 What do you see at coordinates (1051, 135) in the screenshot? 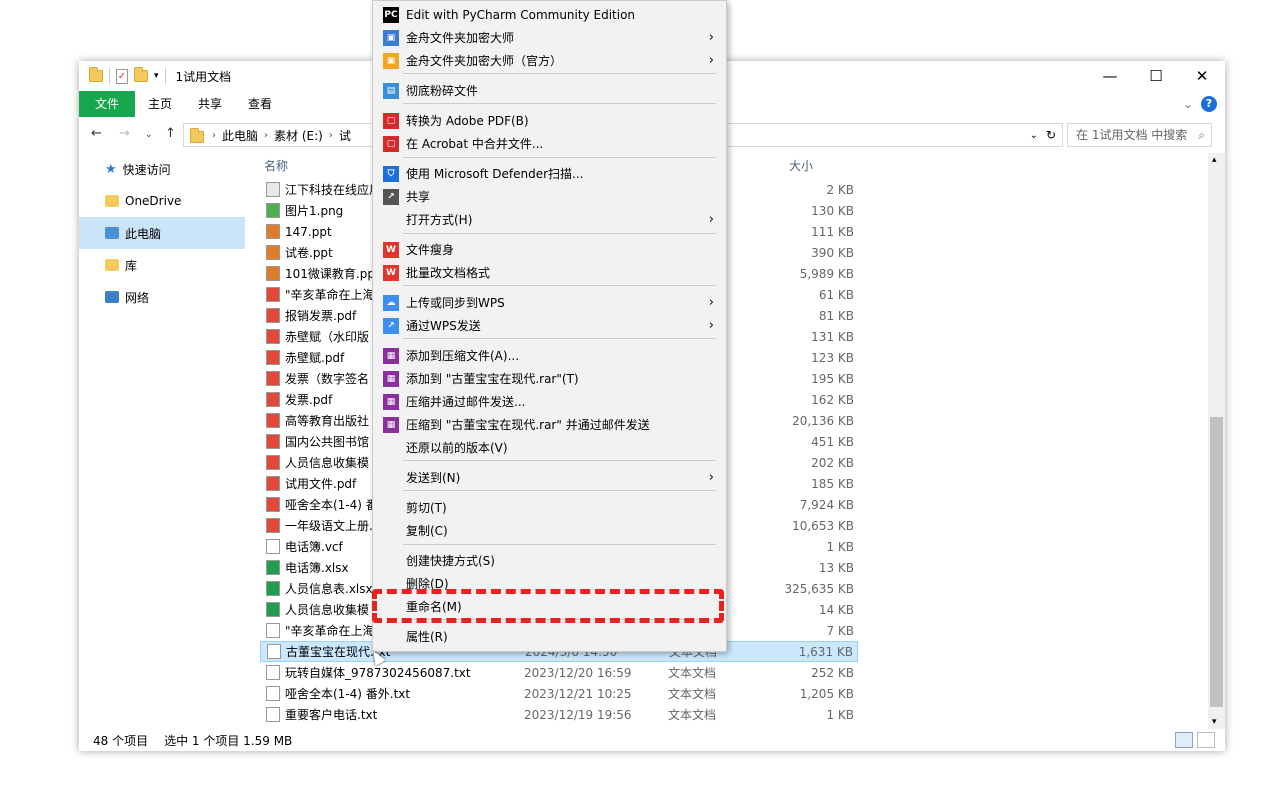
I see `refresh-icon: ↻` at bounding box center [1051, 135].